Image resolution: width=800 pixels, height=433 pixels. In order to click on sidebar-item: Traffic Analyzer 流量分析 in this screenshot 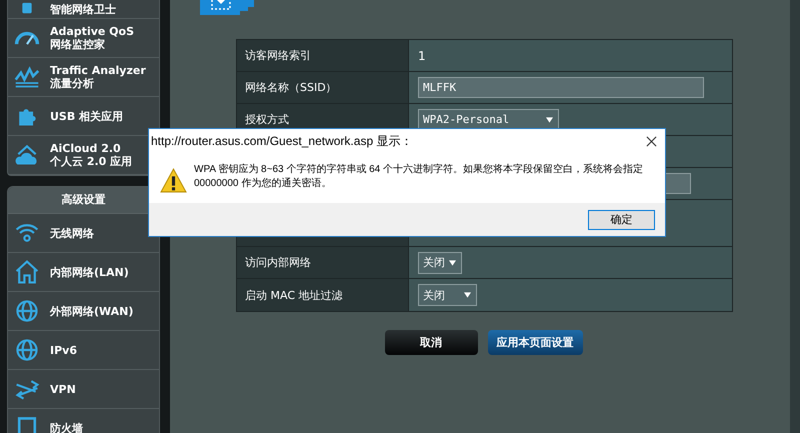, I will do `click(83, 77)`.